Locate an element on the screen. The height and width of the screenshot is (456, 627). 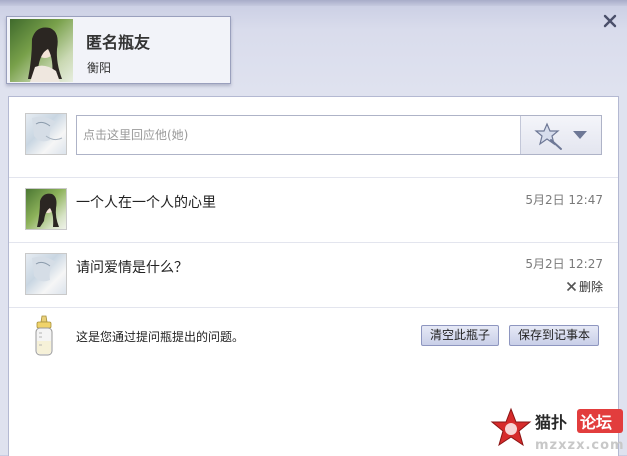
profile-card: 匿名瓶友 衡阳 is located at coordinates (118, 50).